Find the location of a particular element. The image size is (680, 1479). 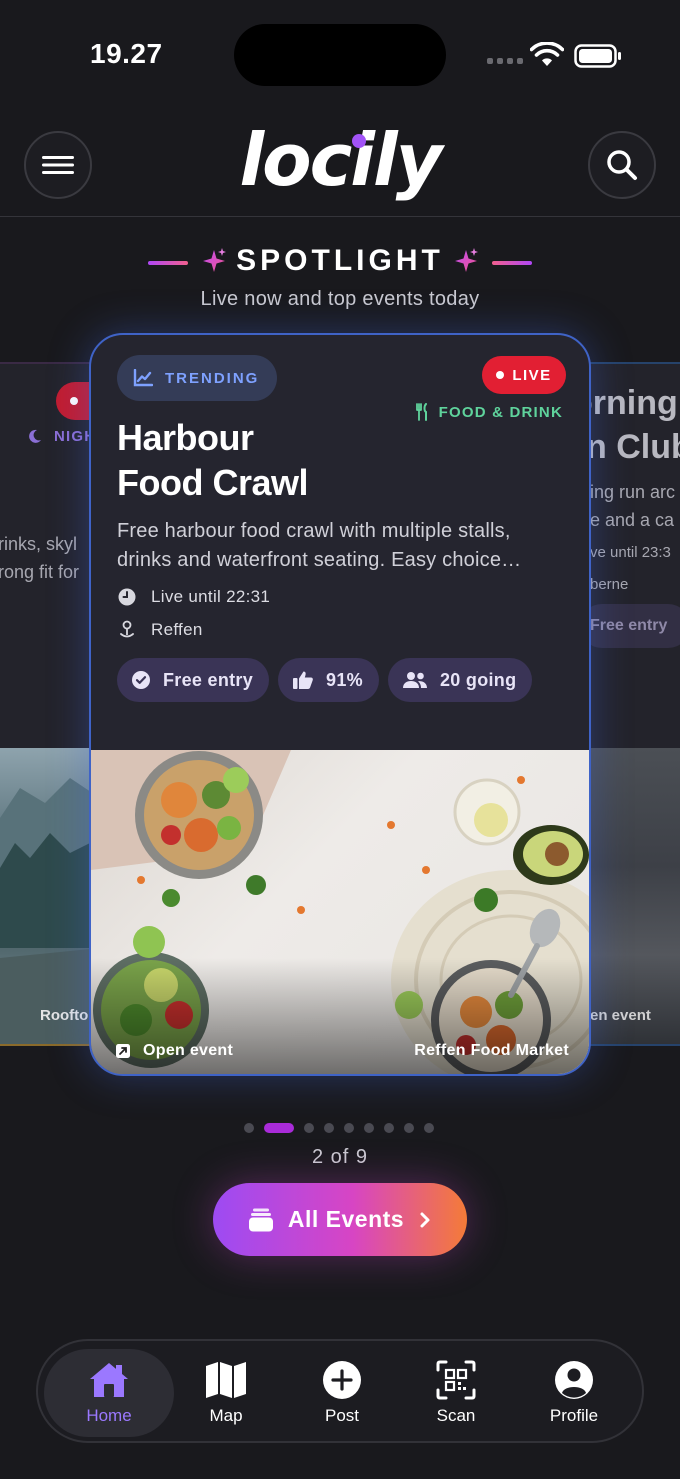

location-pin-icon is located at coordinates (127, 629).